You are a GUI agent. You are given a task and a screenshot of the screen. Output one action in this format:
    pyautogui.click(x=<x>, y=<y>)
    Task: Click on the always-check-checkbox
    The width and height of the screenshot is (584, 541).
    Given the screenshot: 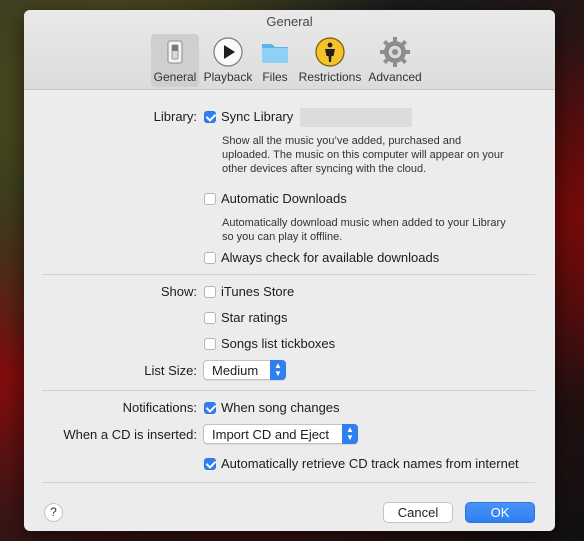 What is the action you would take?
    pyautogui.click(x=210, y=258)
    